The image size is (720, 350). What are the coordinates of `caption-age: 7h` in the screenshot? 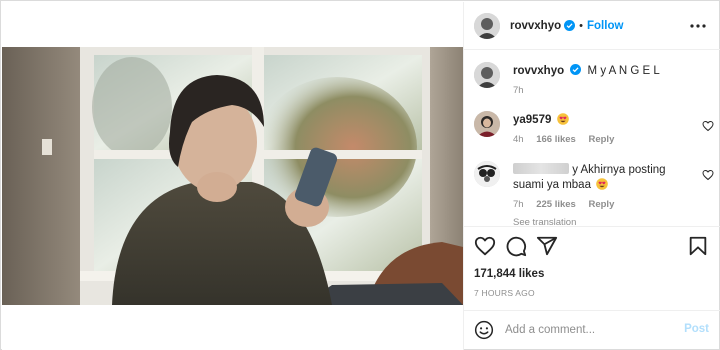 It's located at (518, 90).